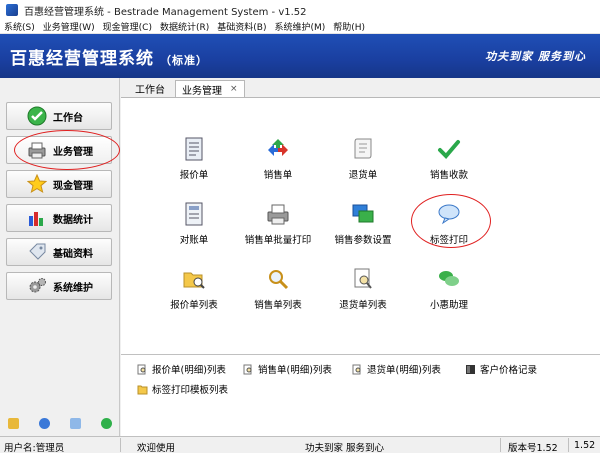  I want to click on note-icon, so click(13, 423).